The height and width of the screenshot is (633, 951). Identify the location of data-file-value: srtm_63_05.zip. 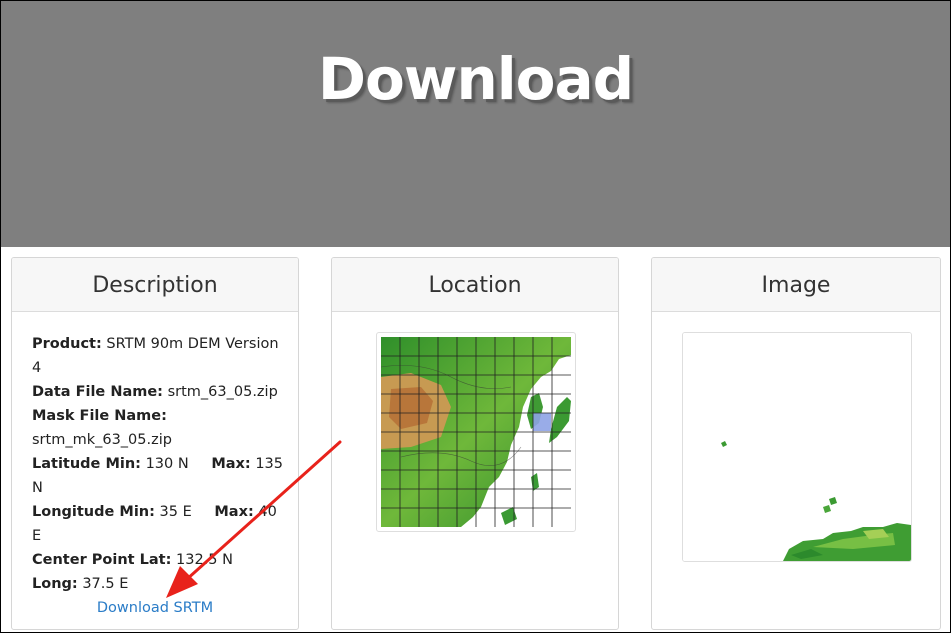
(222, 392).